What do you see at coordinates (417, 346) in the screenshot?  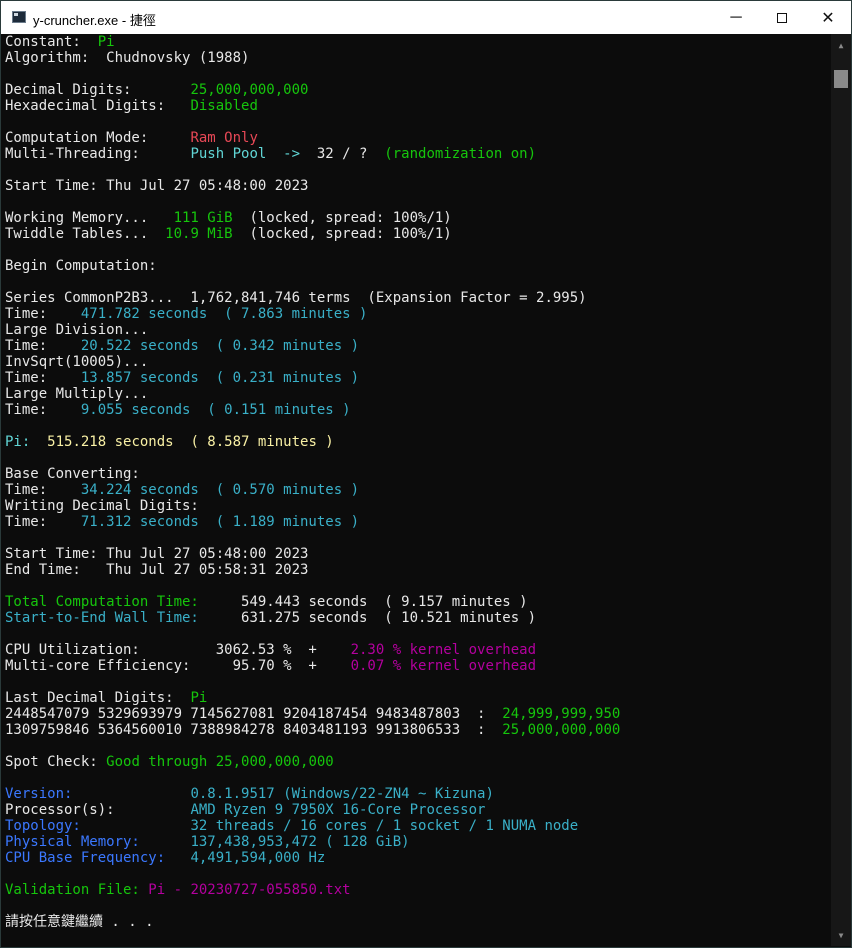 I see `console-line: Time: 20.522 seconds ( 0.342 minutes )` at bounding box center [417, 346].